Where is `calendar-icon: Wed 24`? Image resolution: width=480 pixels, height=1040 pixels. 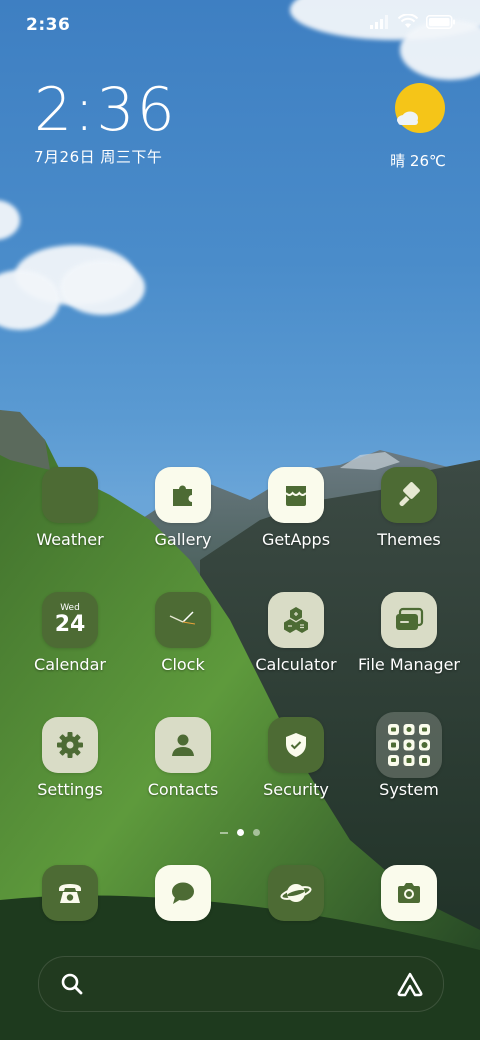
calendar-icon: Wed 24 is located at coordinates (70, 620).